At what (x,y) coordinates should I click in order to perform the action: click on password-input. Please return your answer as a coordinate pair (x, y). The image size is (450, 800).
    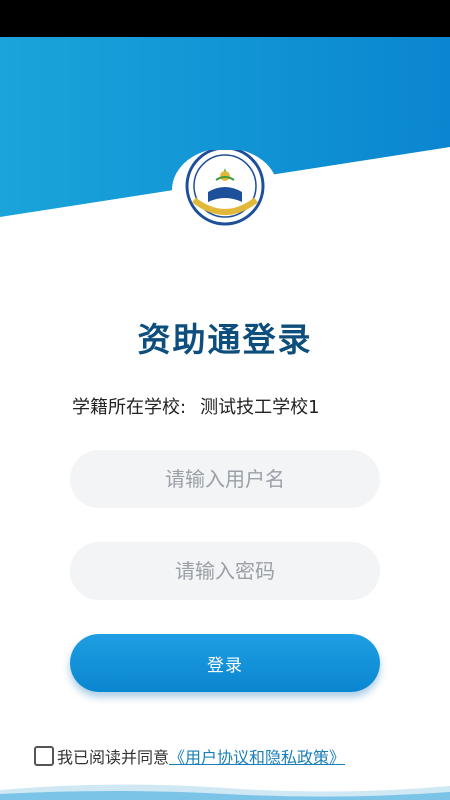
    Looking at the image, I should click on (225, 571).